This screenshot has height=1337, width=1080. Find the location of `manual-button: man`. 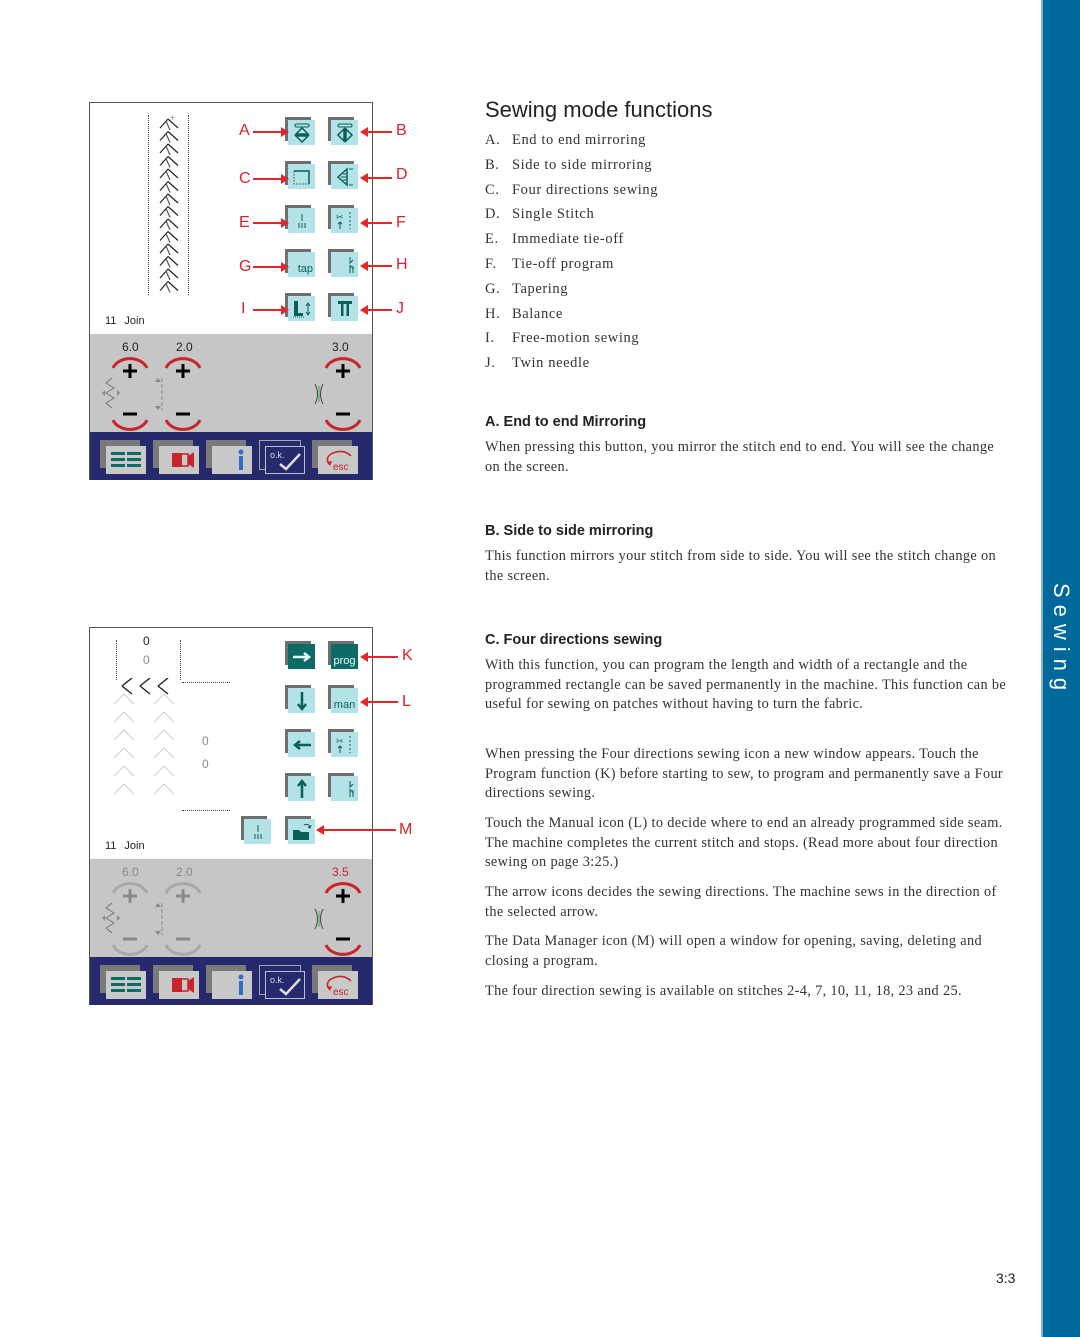

manual-button: man is located at coordinates (343, 699).